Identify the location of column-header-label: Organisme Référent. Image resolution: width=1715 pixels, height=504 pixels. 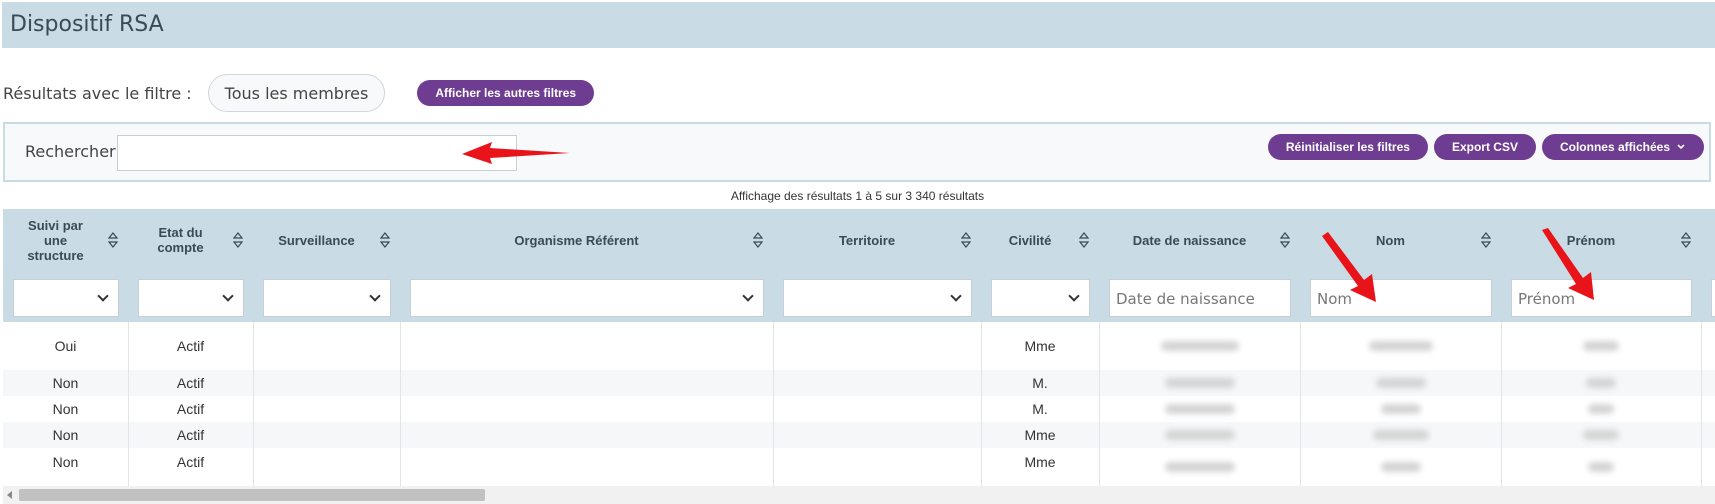
(576, 240).